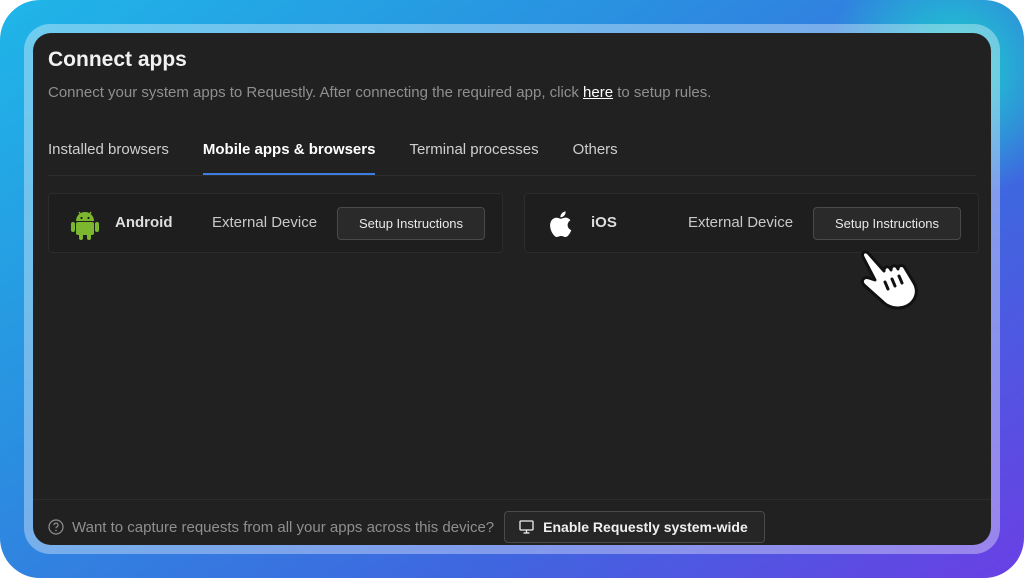 Image resolution: width=1024 pixels, height=578 pixels. Describe the element at coordinates (887, 223) in the screenshot. I see `ios-setup-instructions-button: Setup Instructions` at that location.